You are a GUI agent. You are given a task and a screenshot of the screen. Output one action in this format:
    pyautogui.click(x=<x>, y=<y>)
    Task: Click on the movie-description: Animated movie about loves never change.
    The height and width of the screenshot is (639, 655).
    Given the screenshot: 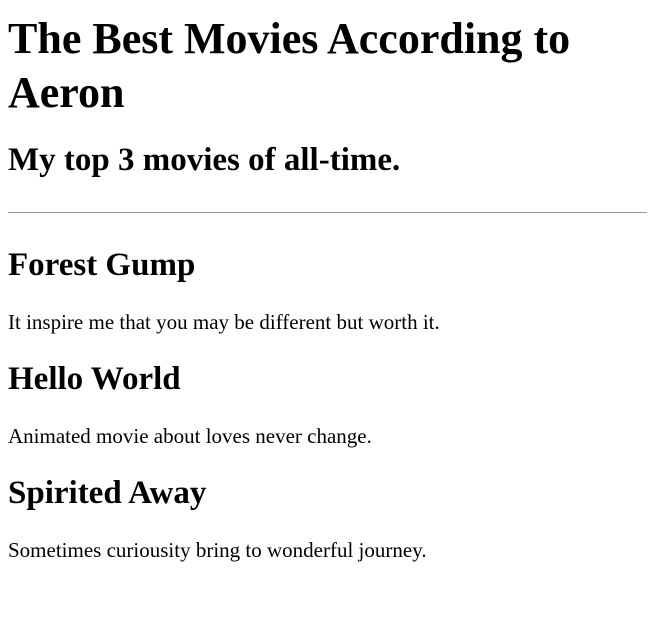 What is the action you would take?
    pyautogui.click(x=190, y=436)
    